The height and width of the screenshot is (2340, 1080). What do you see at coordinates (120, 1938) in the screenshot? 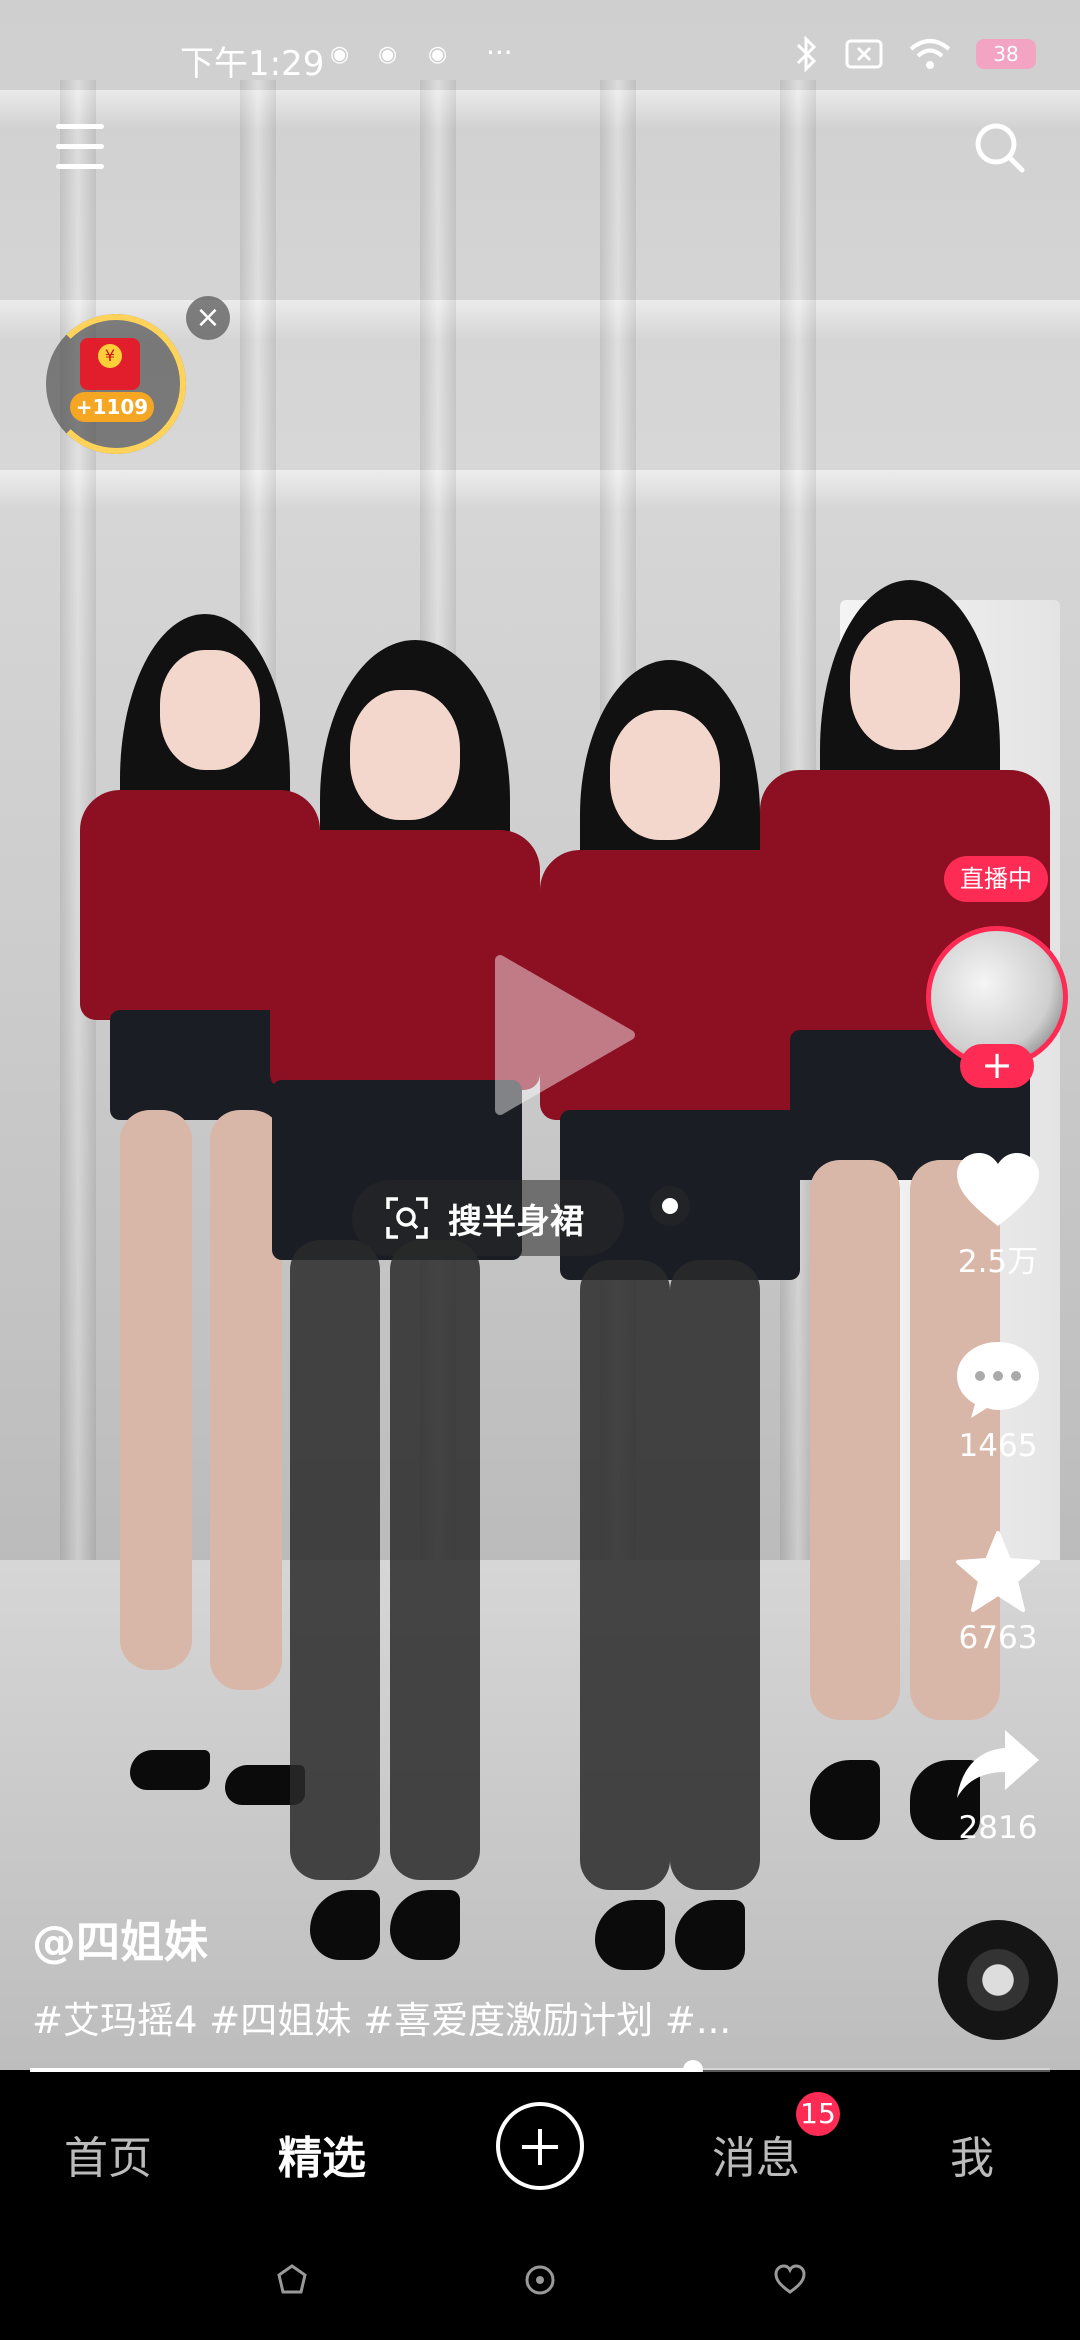
I see `author-name: @四姐妹` at bounding box center [120, 1938].